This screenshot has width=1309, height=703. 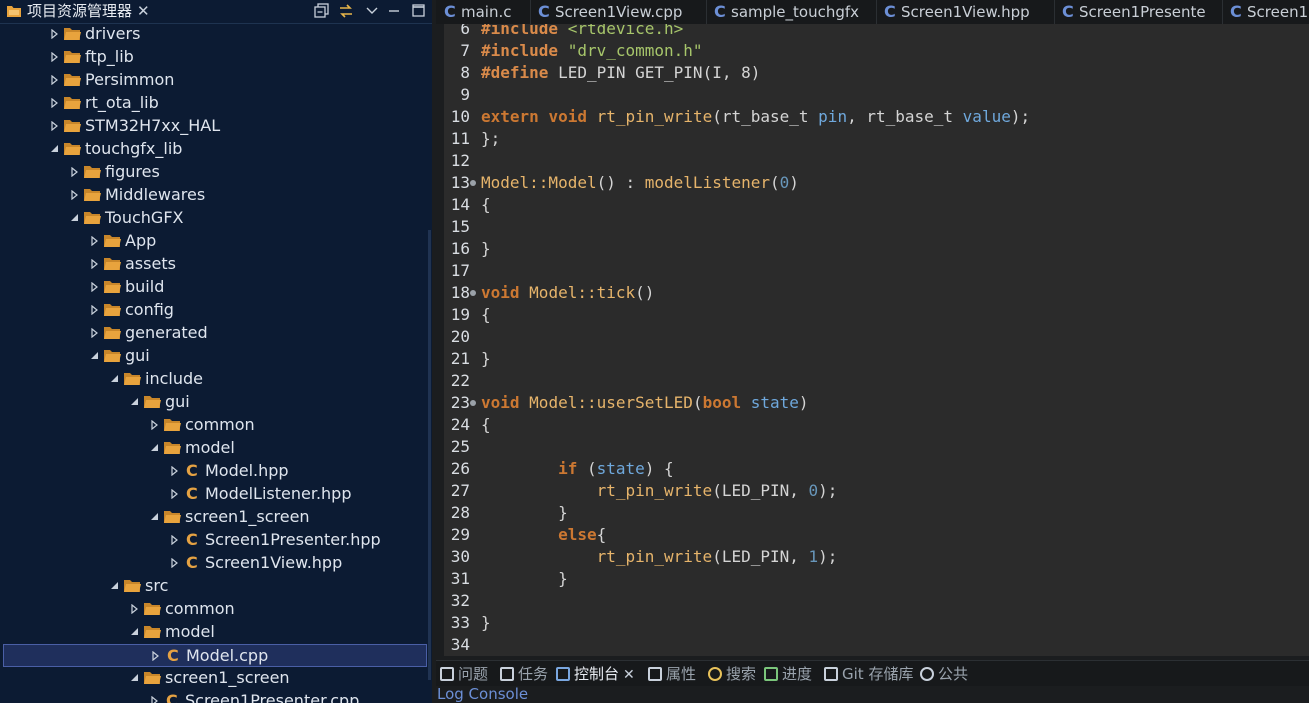 I want to click on tree-file-item: C Screen1Presenter.cpp, so click(x=216, y=696).